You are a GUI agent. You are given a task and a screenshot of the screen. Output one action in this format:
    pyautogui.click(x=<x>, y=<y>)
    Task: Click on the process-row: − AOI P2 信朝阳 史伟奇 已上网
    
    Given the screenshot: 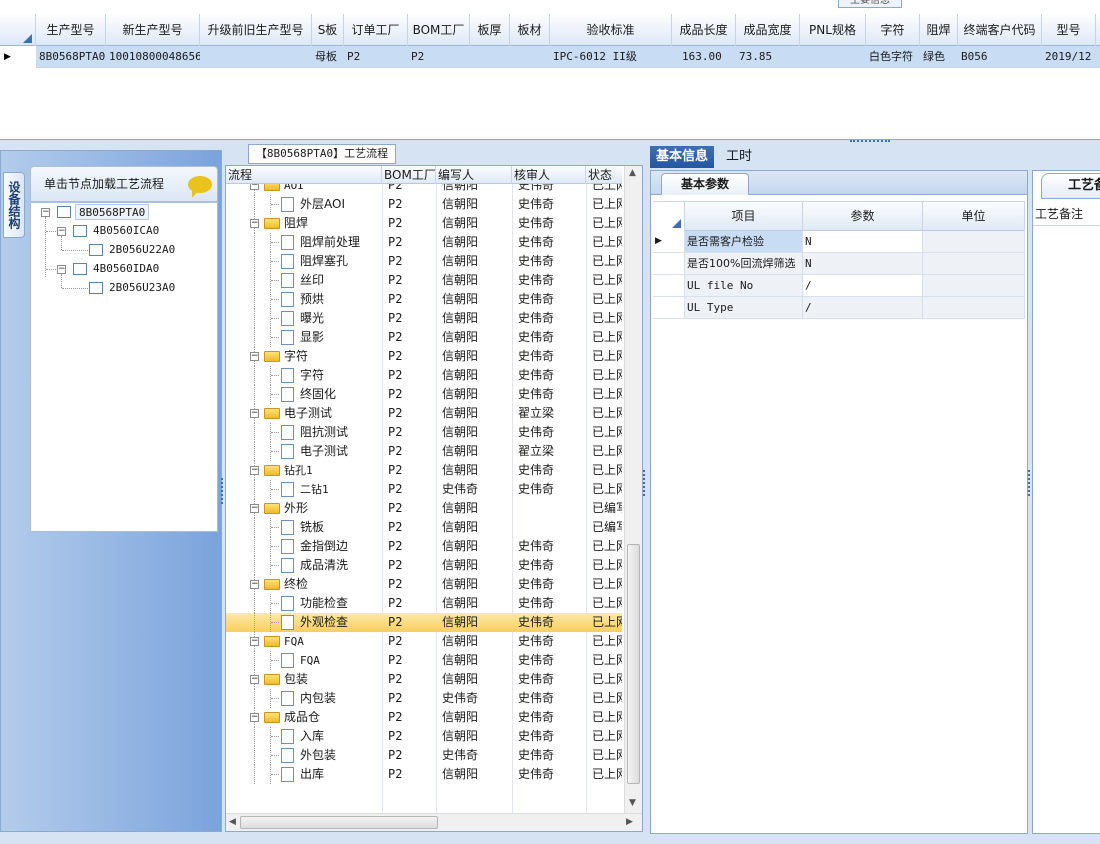 What is the action you would take?
    pyautogui.click(x=424, y=189)
    